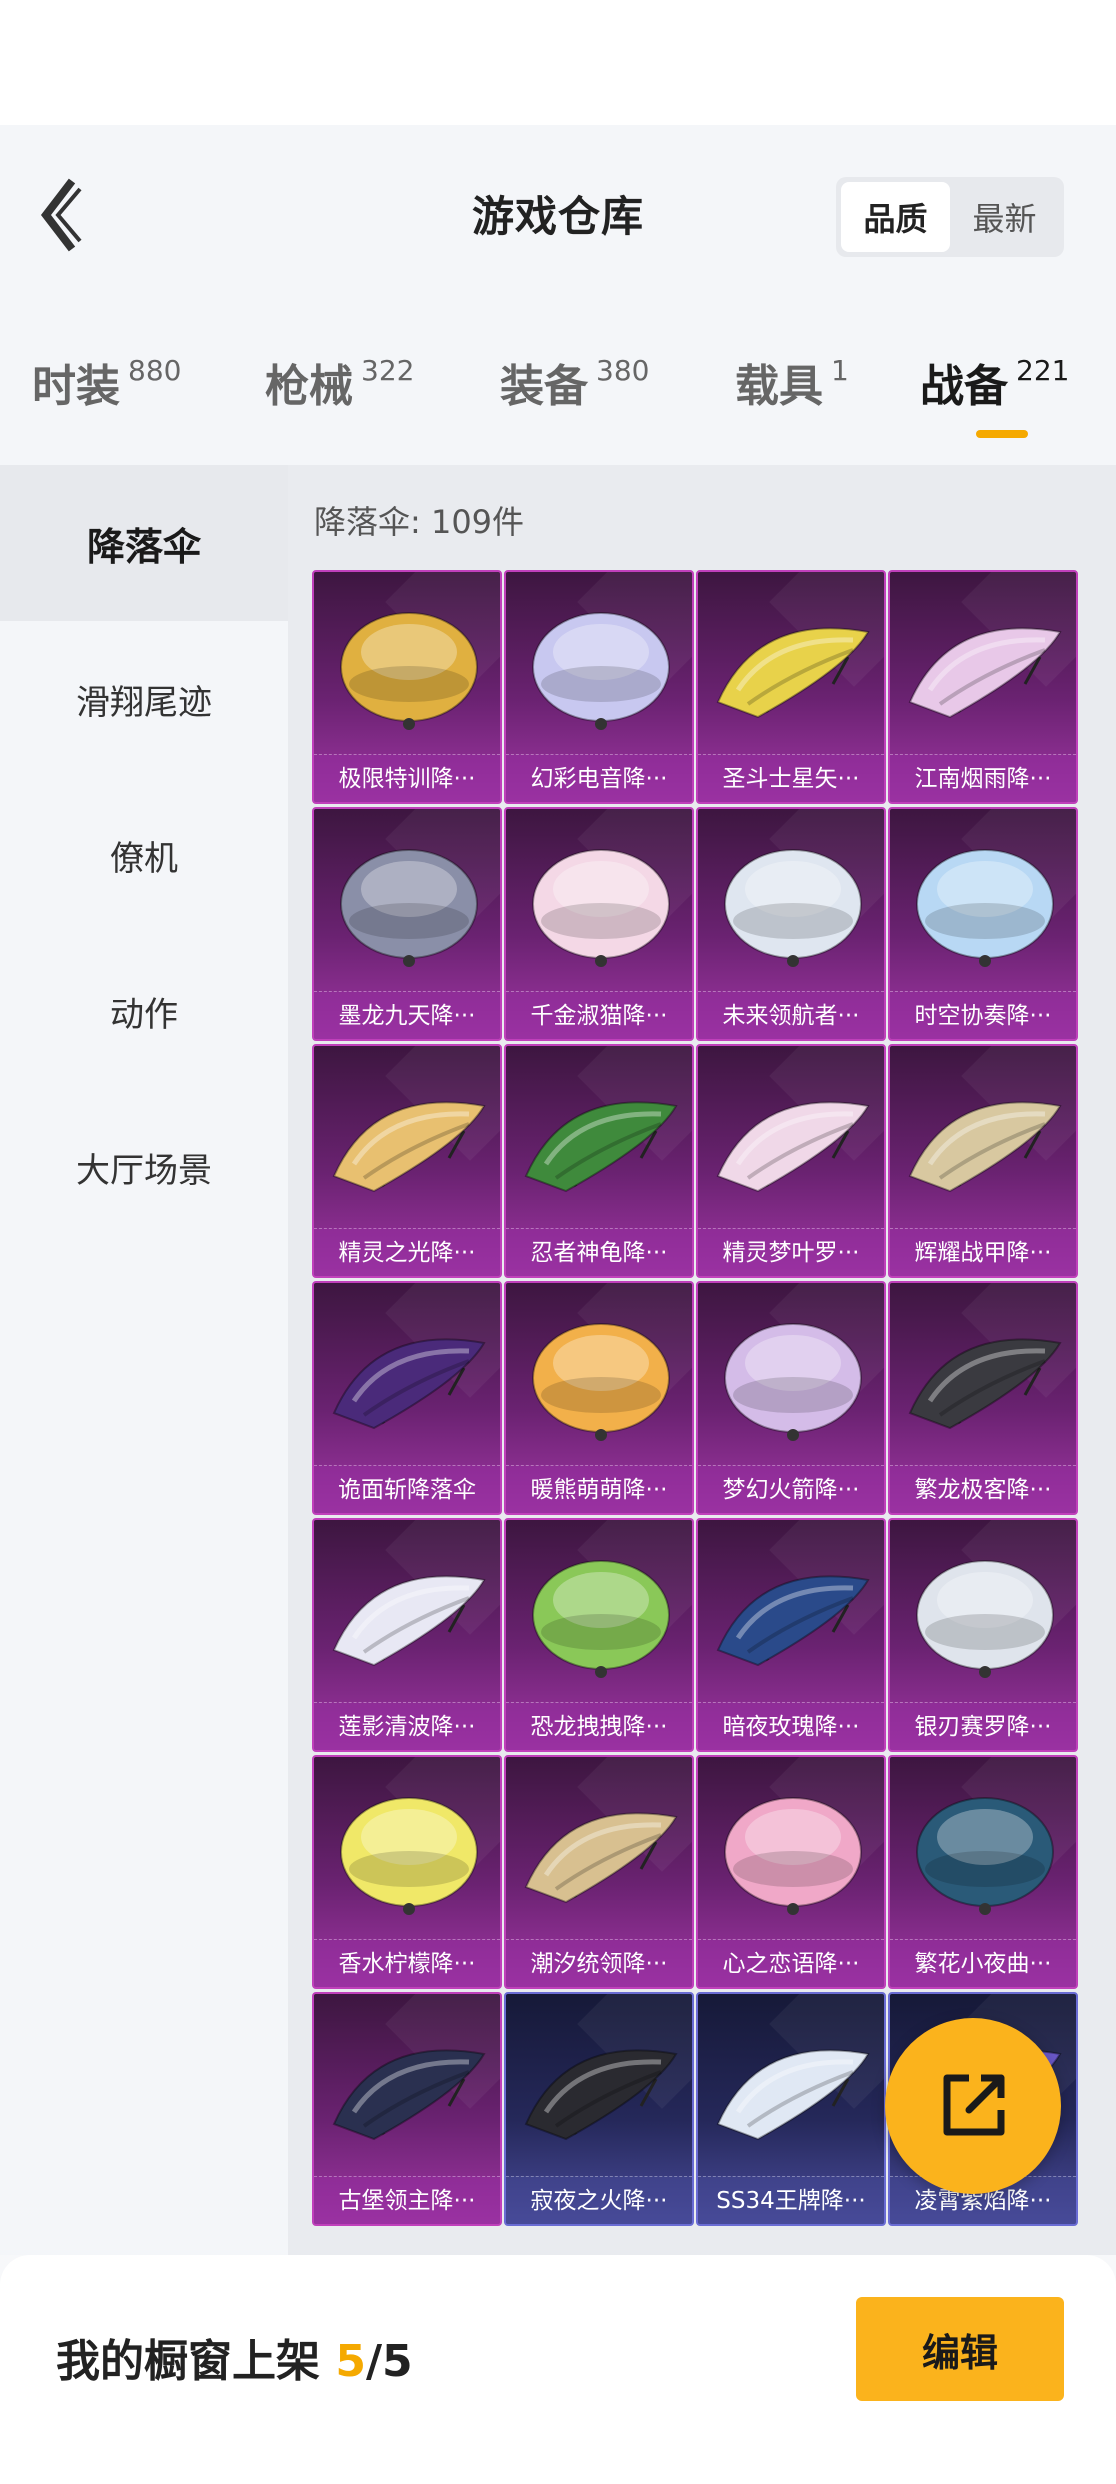 The height and width of the screenshot is (2484, 1116). Describe the element at coordinates (960, 2349) in the screenshot. I see `edit-button: 编辑` at that location.